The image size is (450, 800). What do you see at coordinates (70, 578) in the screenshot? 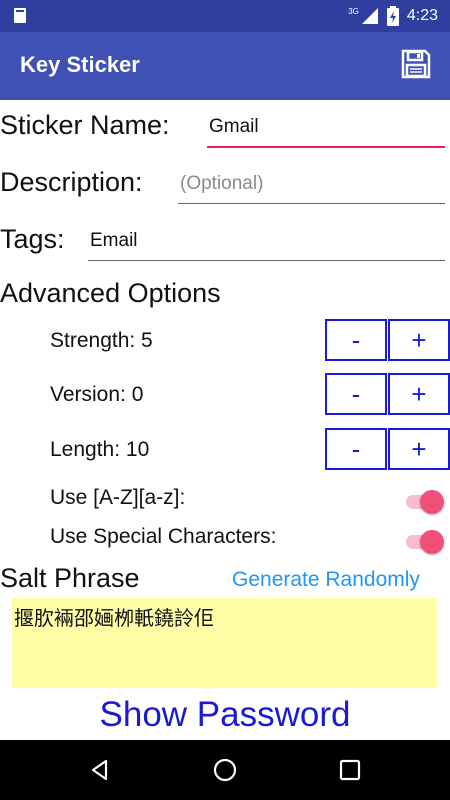
I see `salt-phrase-label: Salt Phrase` at bounding box center [70, 578].